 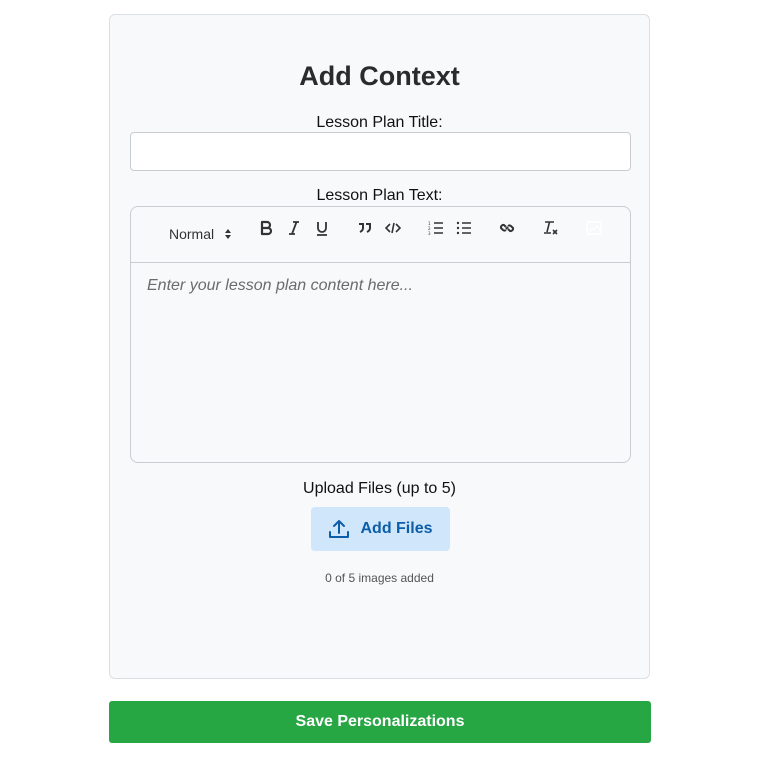 I want to click on ordered-list-icon: 123, so click(x=435, y=228).